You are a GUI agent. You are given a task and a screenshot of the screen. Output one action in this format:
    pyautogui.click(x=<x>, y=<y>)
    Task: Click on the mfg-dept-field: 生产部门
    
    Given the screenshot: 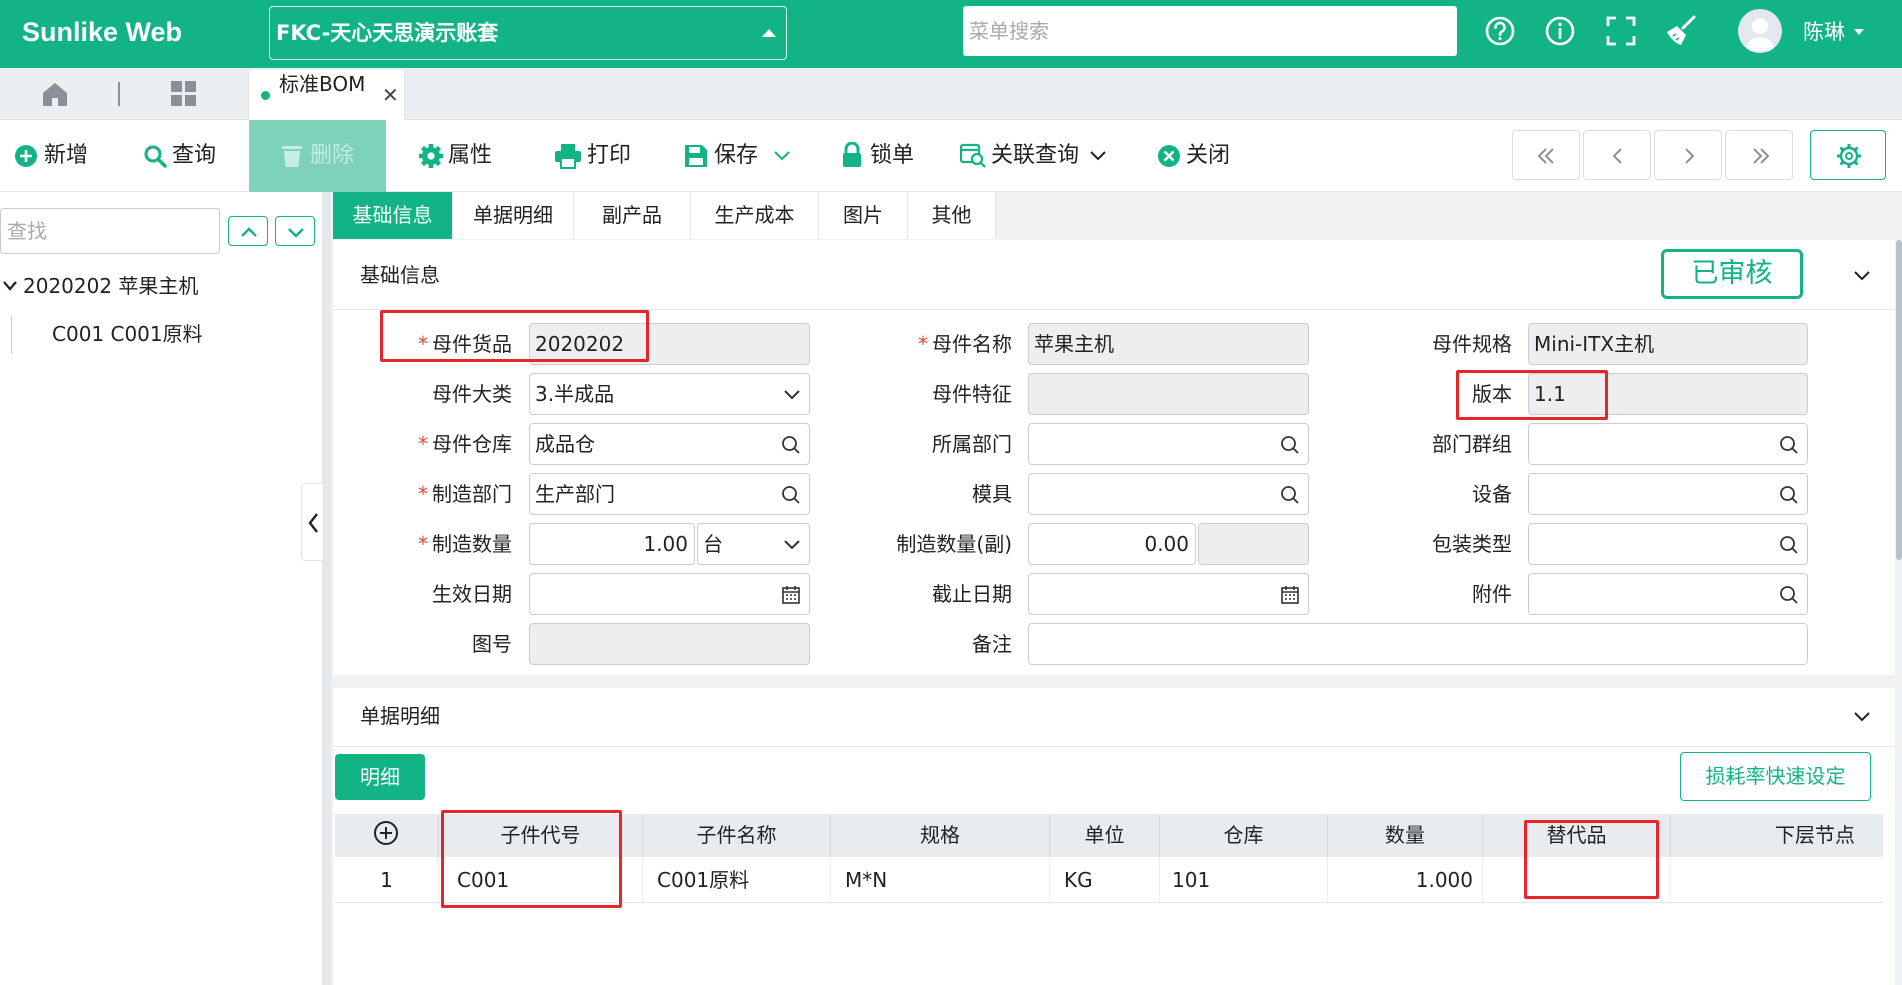 What is the action you would take?
    pyautogui.click(x=669, y=494)
    